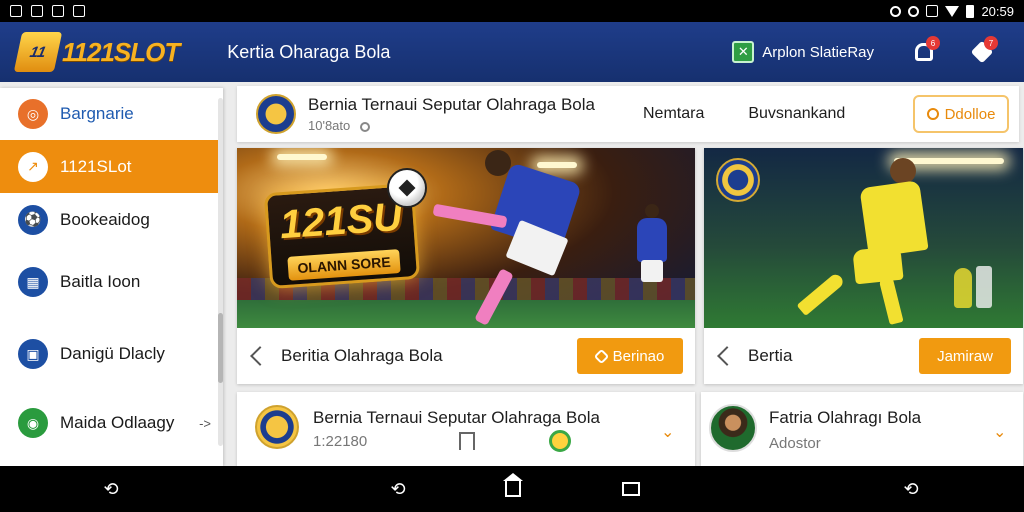  Describe the element at coordinates (96, 166) in the screenshot. I see `sidebar-item-label: 1121SLot` at that location.